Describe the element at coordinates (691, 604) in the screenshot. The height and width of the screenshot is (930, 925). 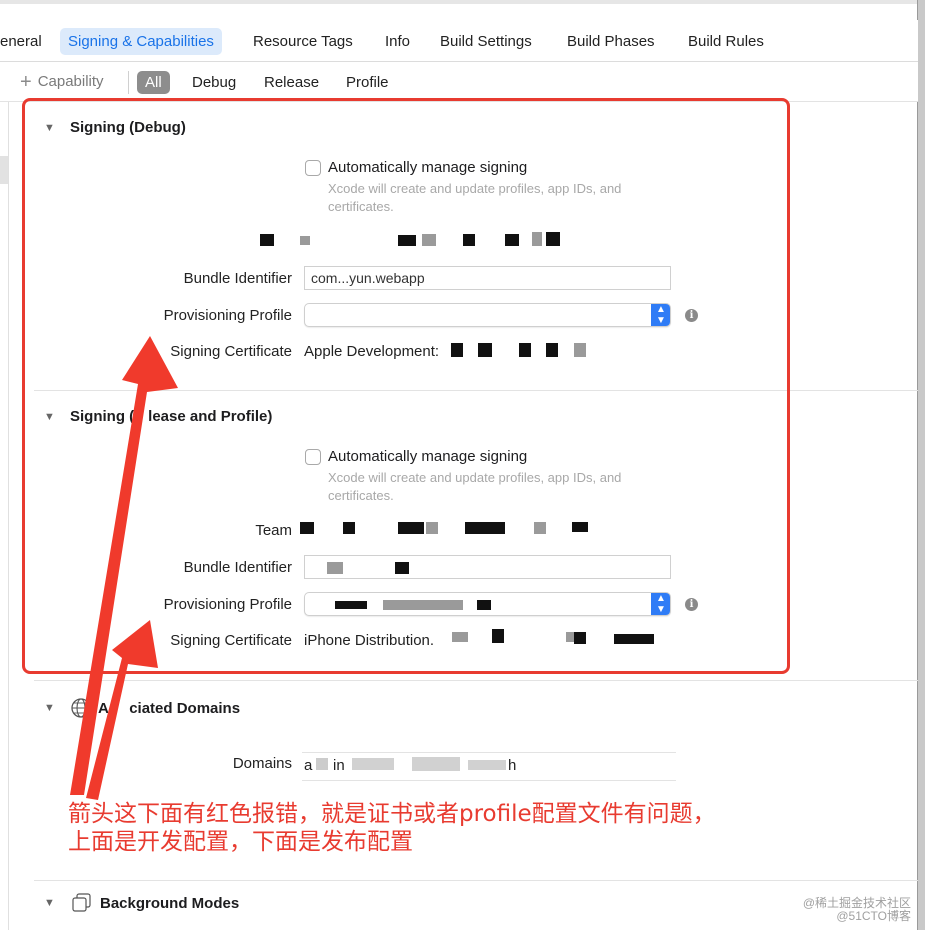
I see `release-profile-info-icon: i` at that location.